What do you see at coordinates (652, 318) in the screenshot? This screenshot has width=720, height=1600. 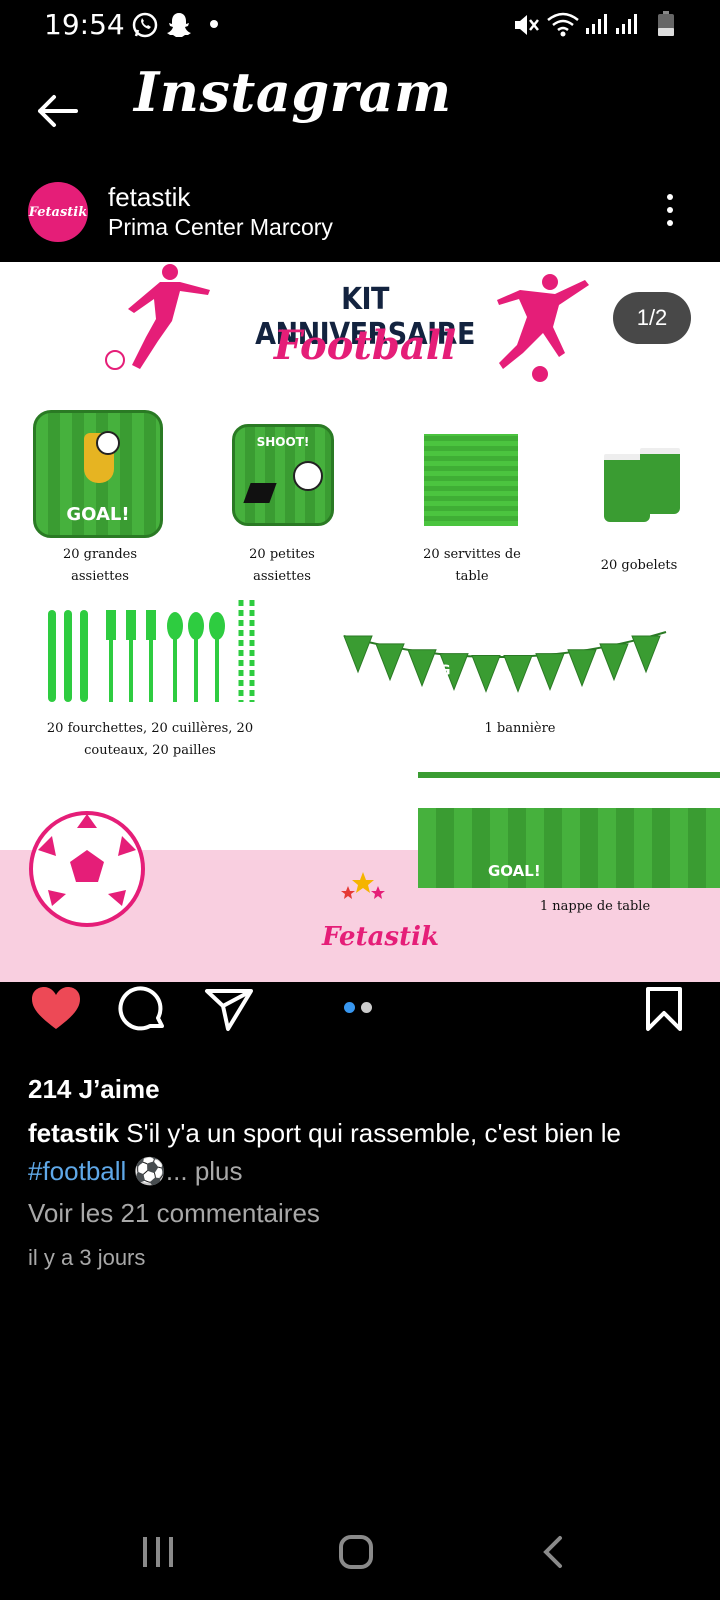 I see `carousel-page-indicator: 1/2` at bounding box center [652, 318].